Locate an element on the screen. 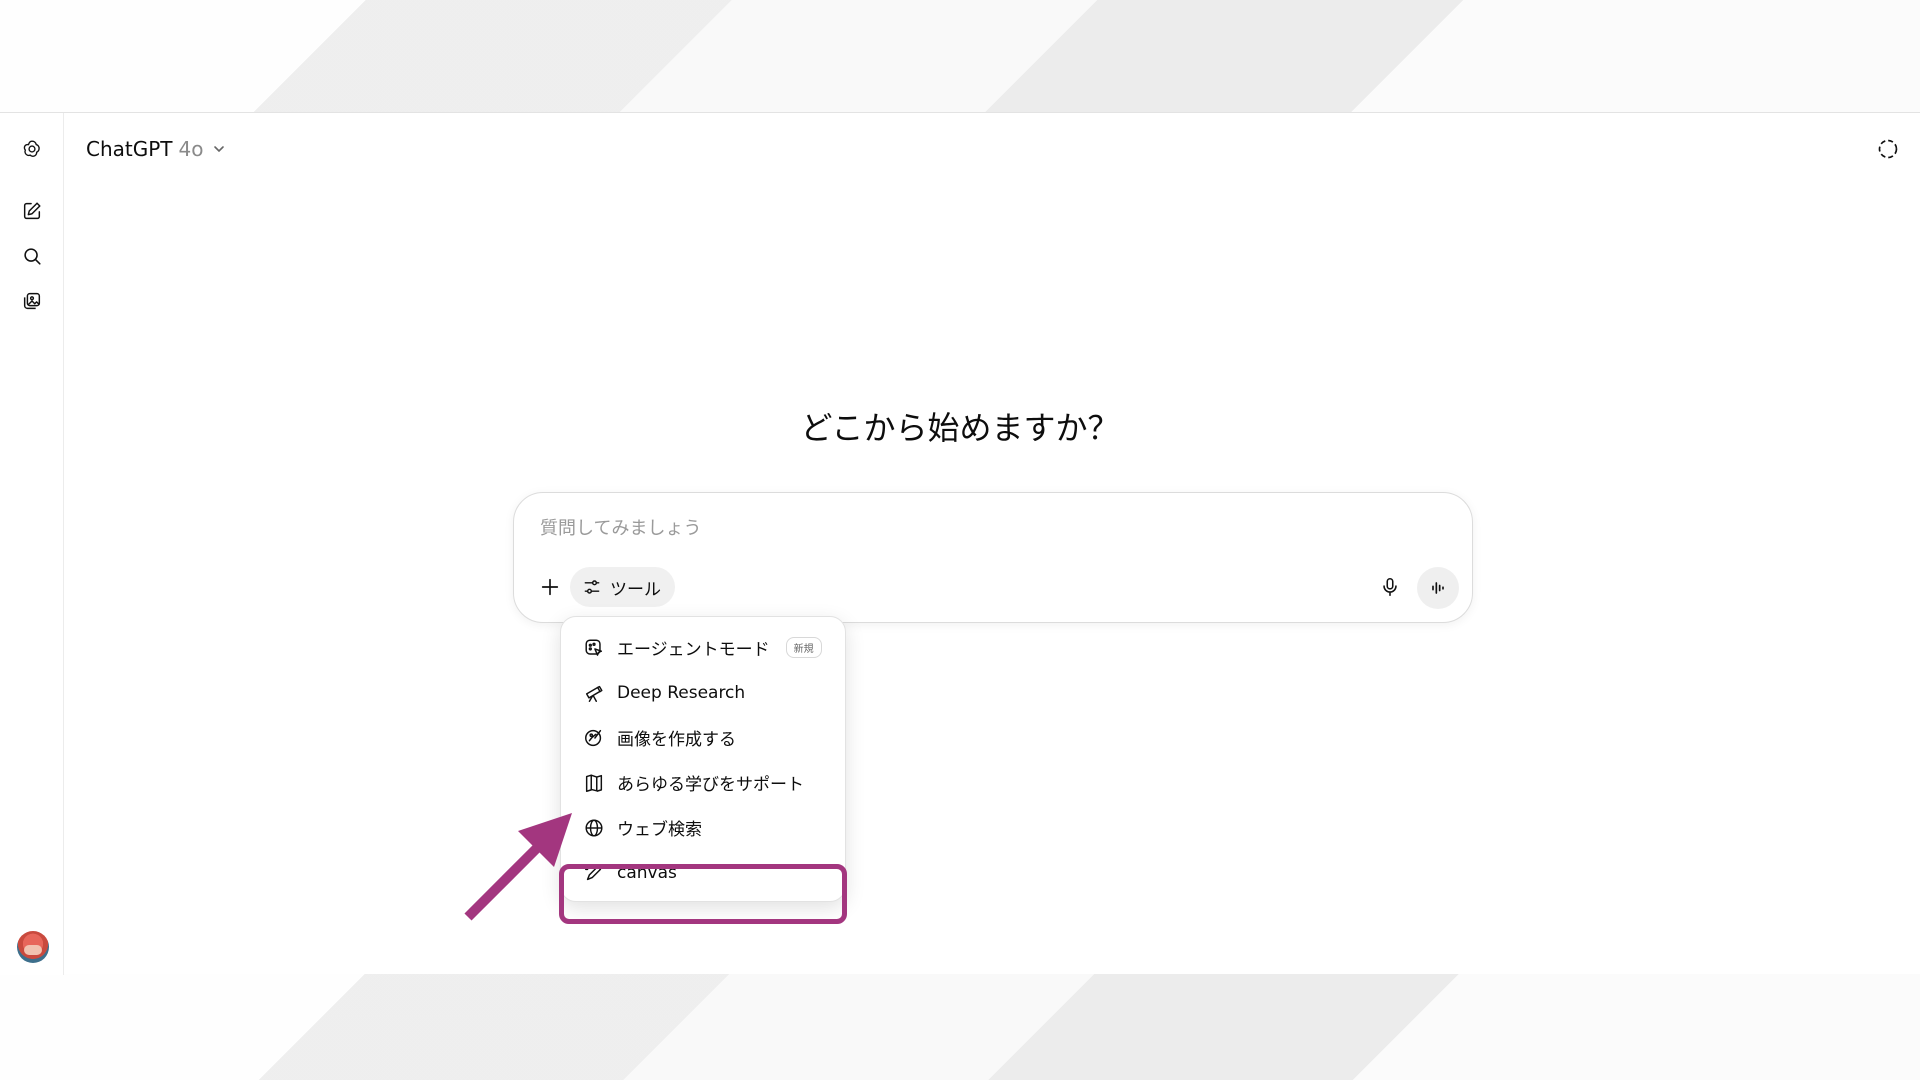 The width and height of the screenshot is (1920, 1080). background-top is located at coordinates (960, 56).